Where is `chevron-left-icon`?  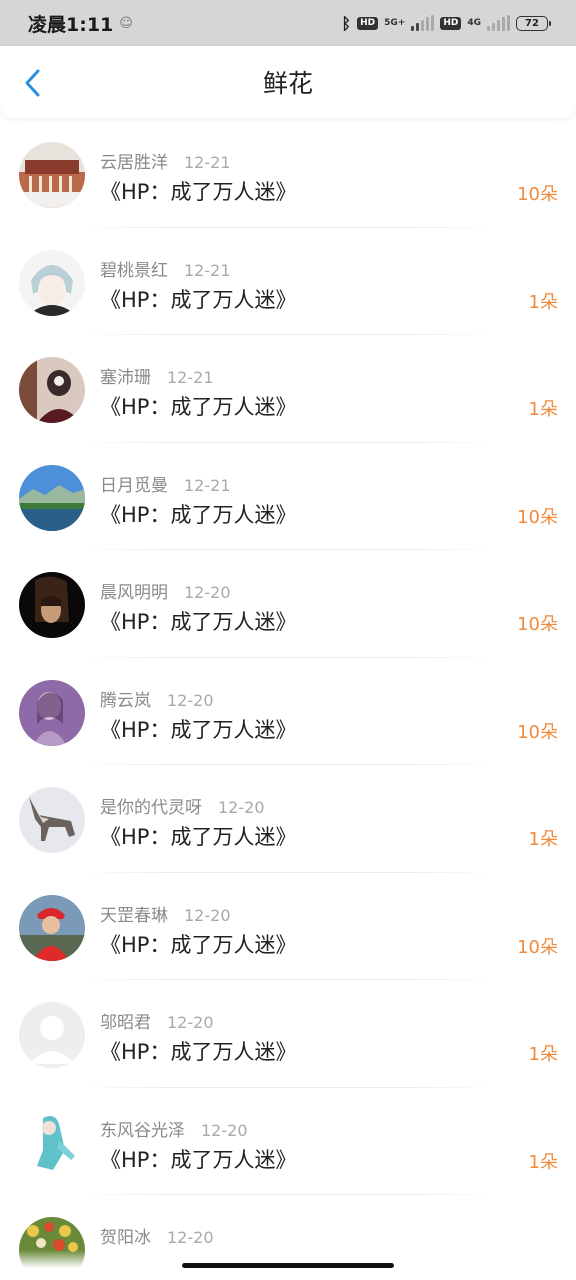
chevron-left-icon is located at coordinates (32, 83).